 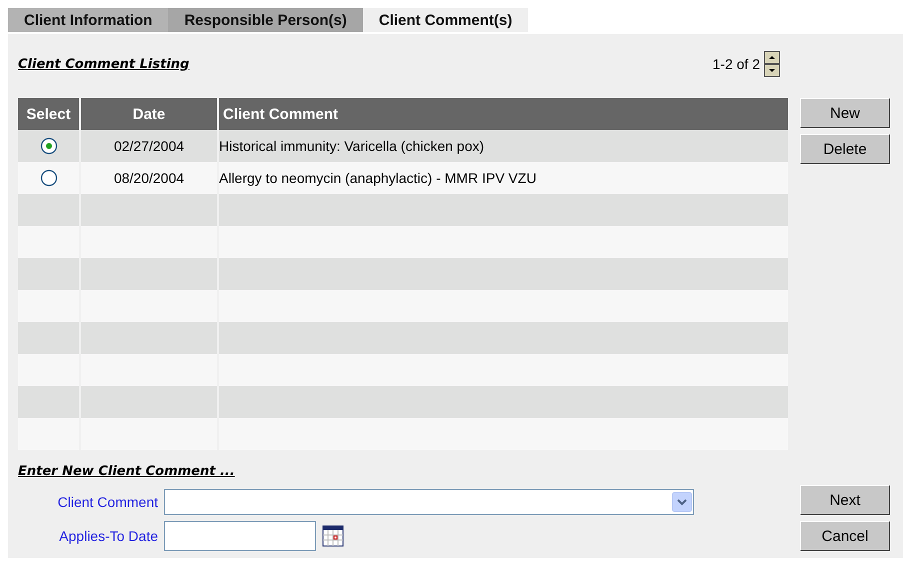 I want to click on comment-dropdown, so click(x=429, y=502).